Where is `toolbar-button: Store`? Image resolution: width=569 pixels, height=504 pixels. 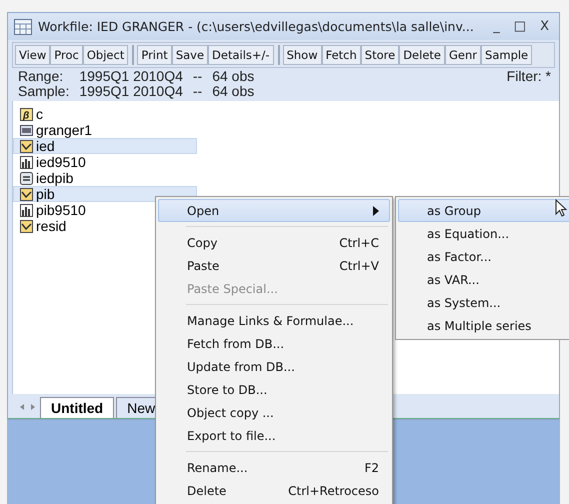 toolbar-button: Store is located at coordinates (380, 55).